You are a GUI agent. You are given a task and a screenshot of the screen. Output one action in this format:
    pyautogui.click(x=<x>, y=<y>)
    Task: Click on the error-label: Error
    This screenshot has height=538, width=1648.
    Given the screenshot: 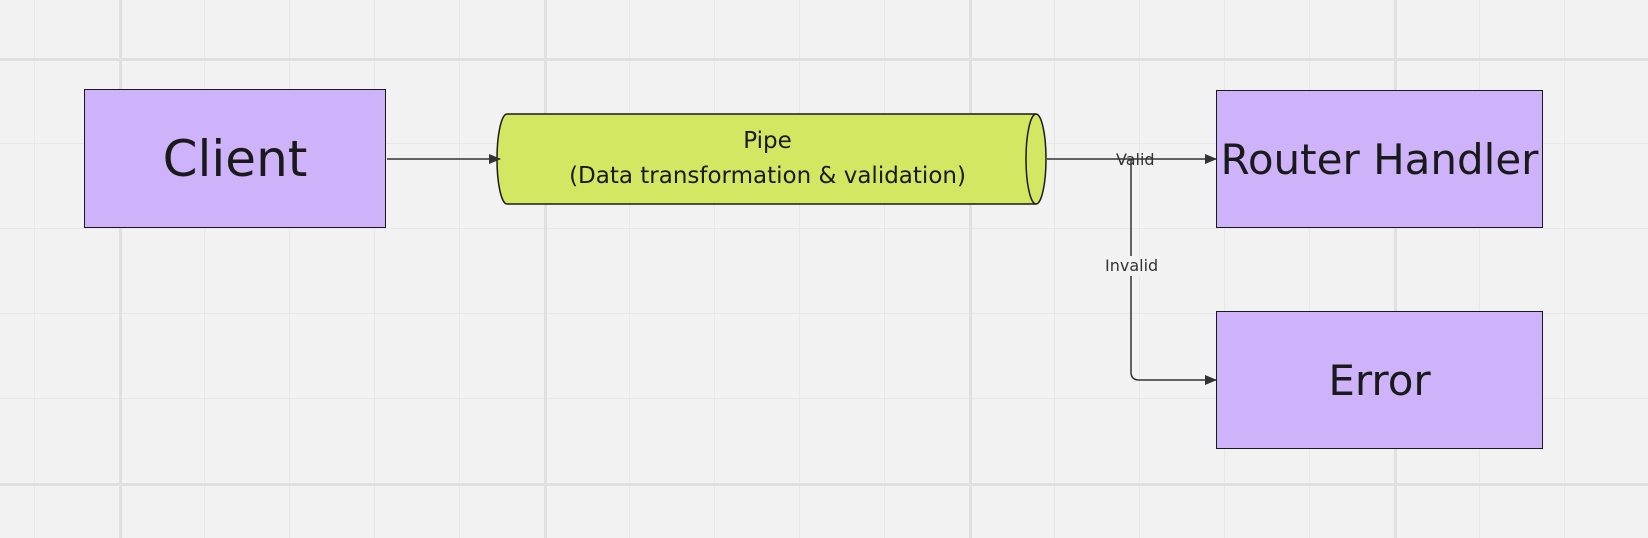 What is the action you would take?
    pyautogui.click(x=1379, y=380)
    